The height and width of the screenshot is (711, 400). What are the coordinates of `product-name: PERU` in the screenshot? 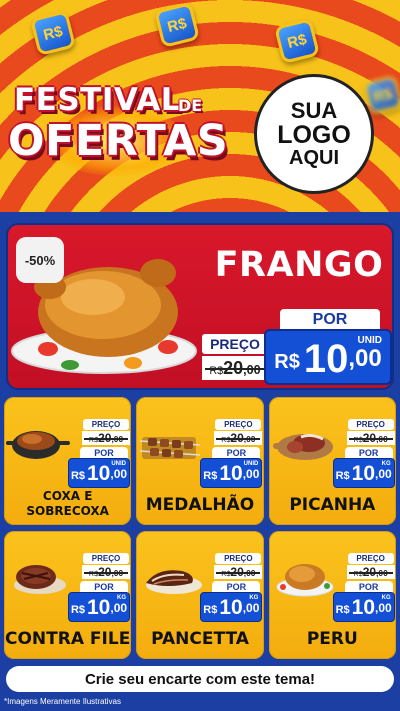 It's located at (332, 639).